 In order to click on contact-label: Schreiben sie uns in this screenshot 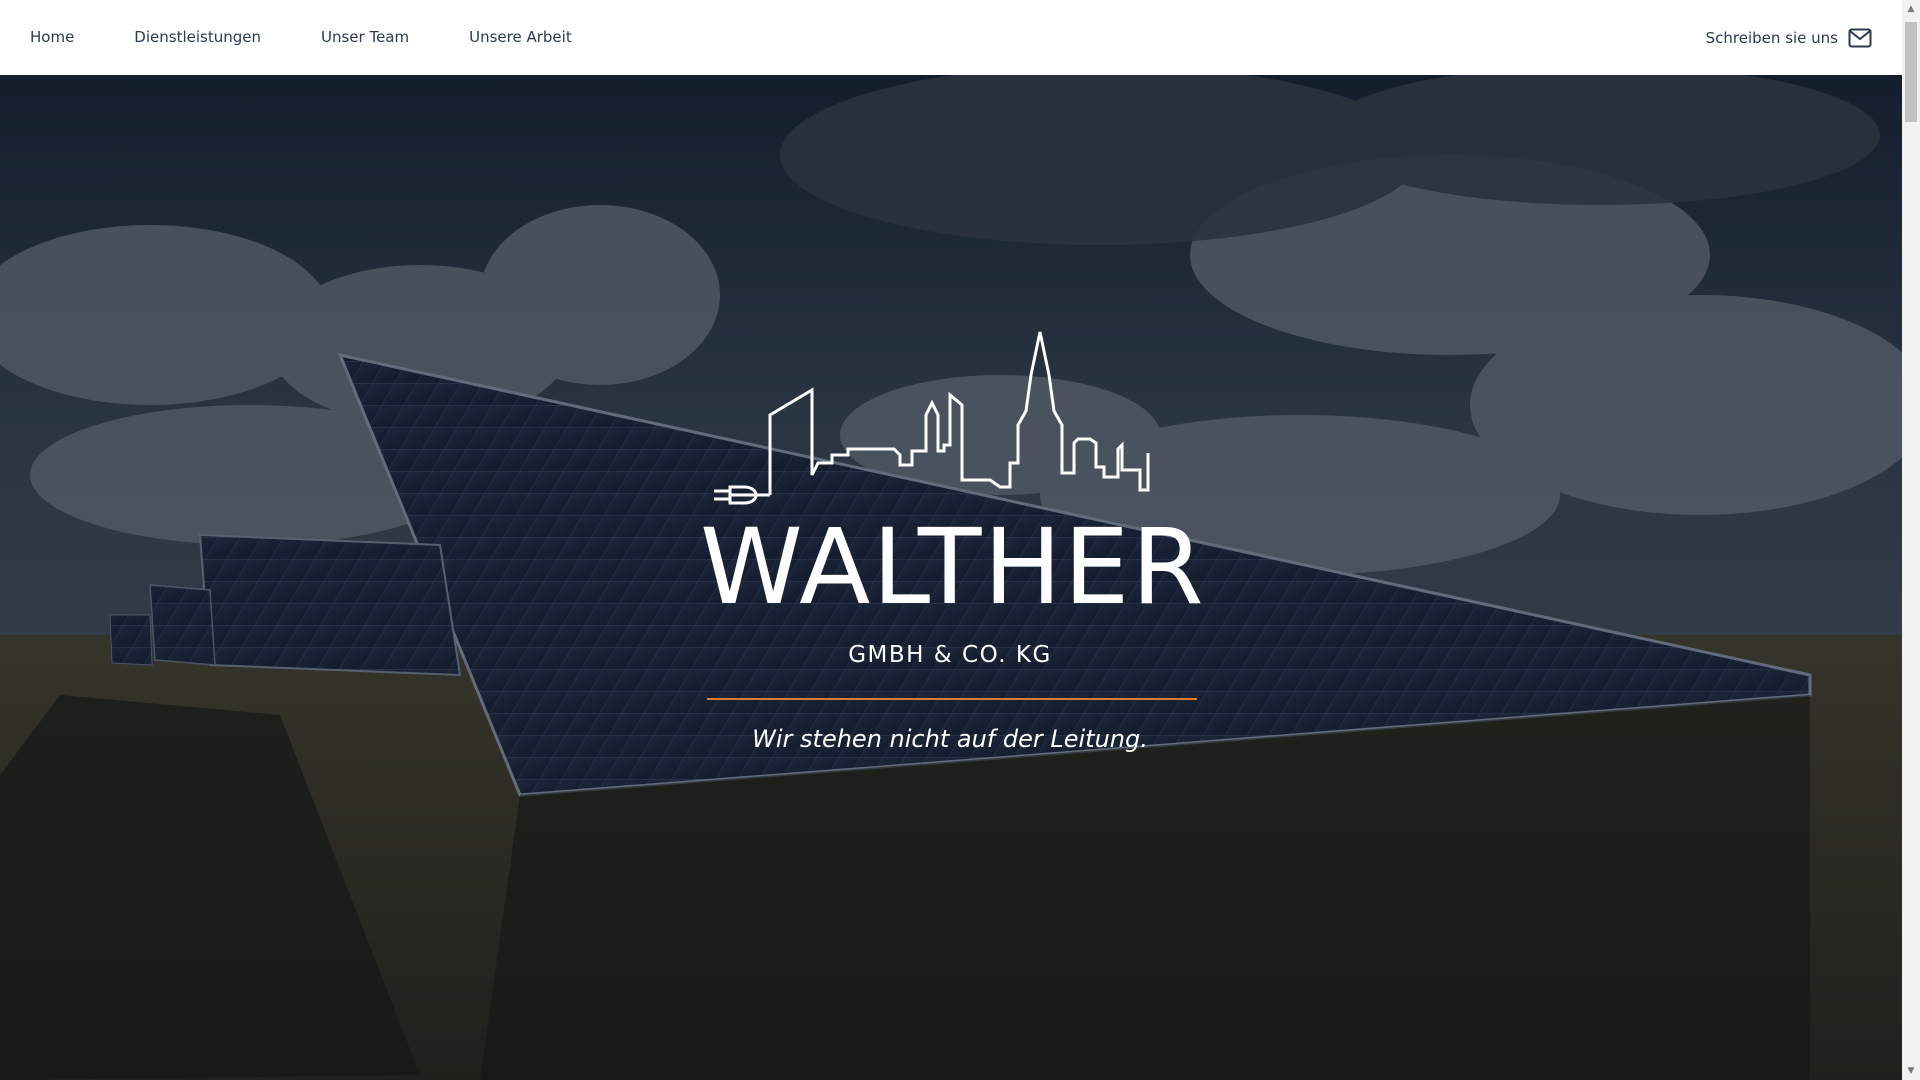, I will do `click(1771, 37)`.